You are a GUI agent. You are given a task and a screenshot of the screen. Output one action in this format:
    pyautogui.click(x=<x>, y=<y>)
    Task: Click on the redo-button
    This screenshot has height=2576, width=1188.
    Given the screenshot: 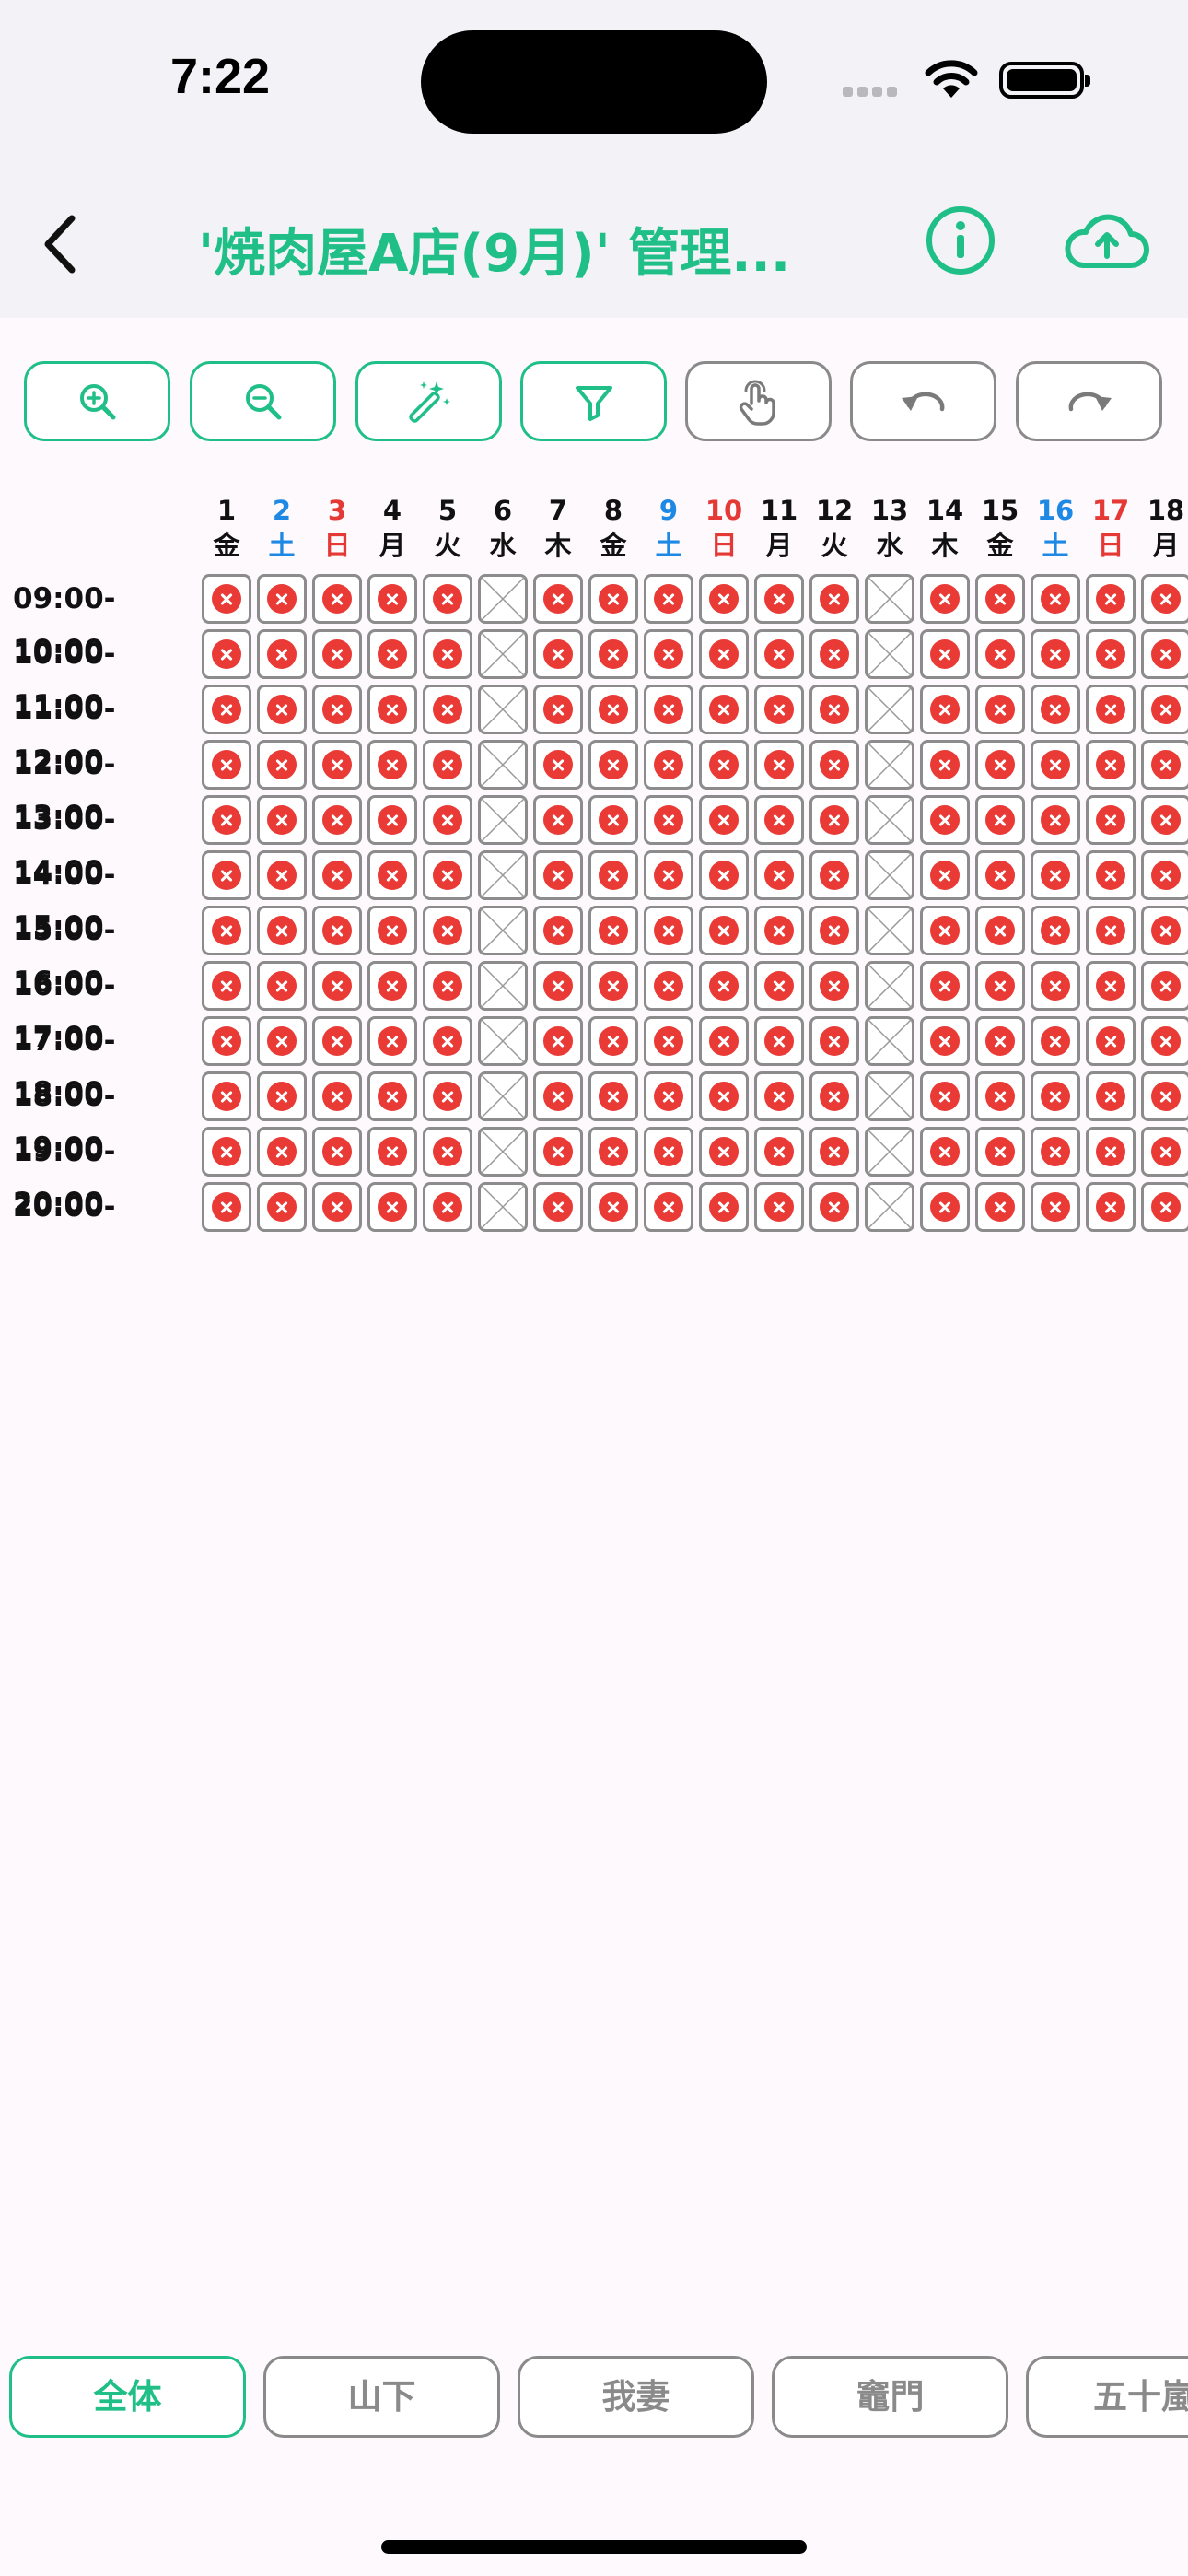 What is the action you would take?
    pyautogui.click(x=1089, y=401)
    